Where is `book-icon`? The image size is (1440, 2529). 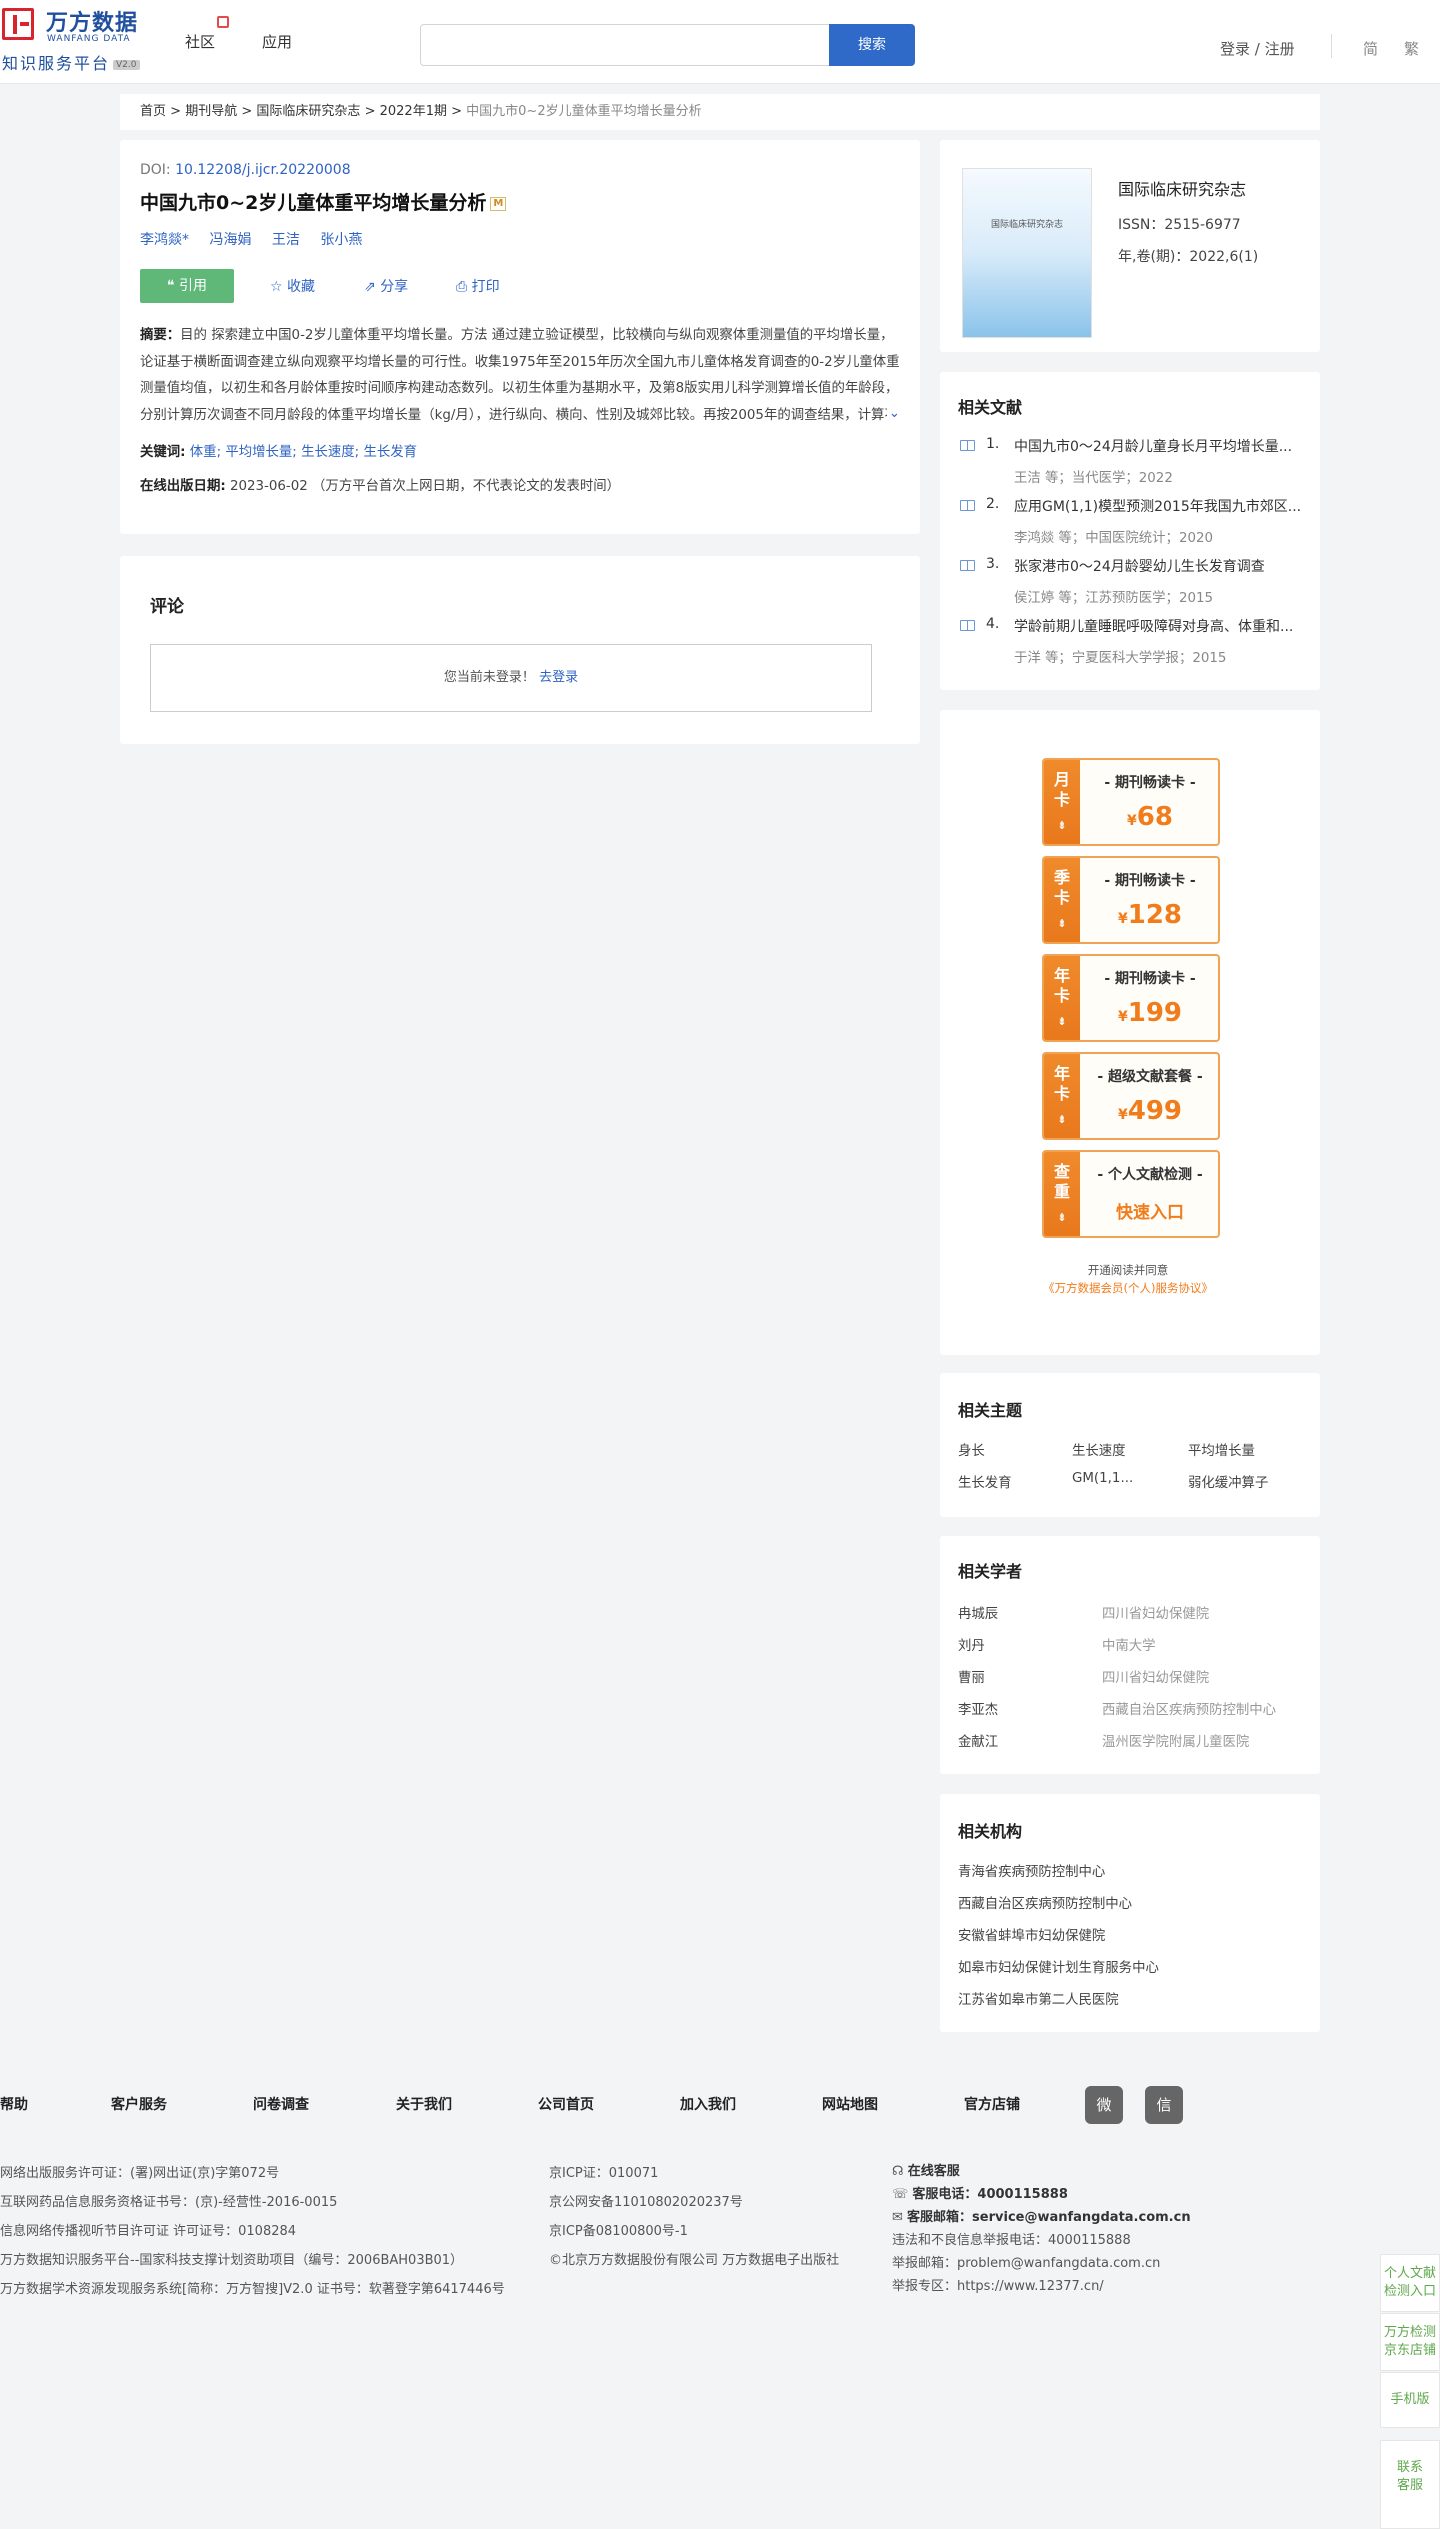
book-icon is located at coordinates (967, 505).